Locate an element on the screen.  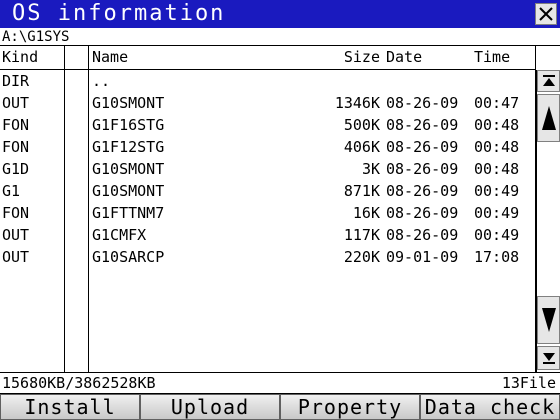
row-time is located at coordinates (505, 81).